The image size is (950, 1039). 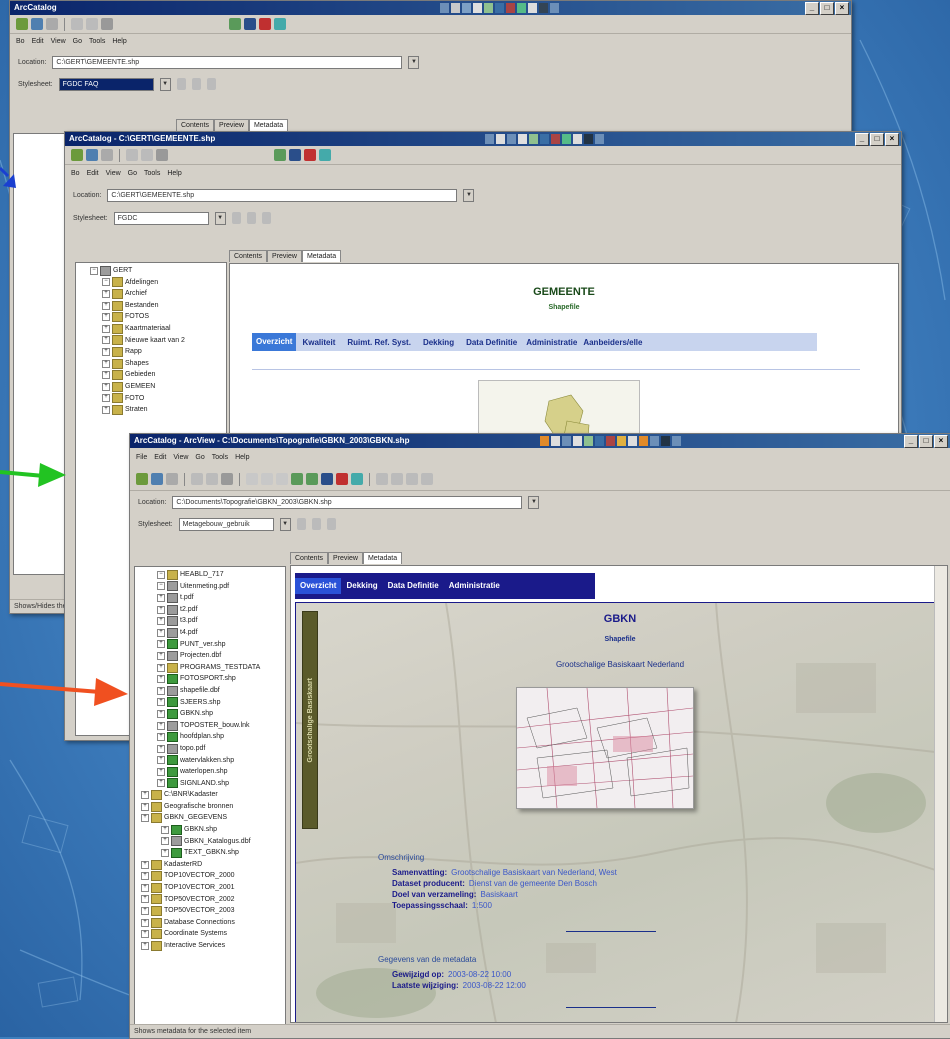 I want to click on tree-item: + Rapp, so click(x=151, y=352).